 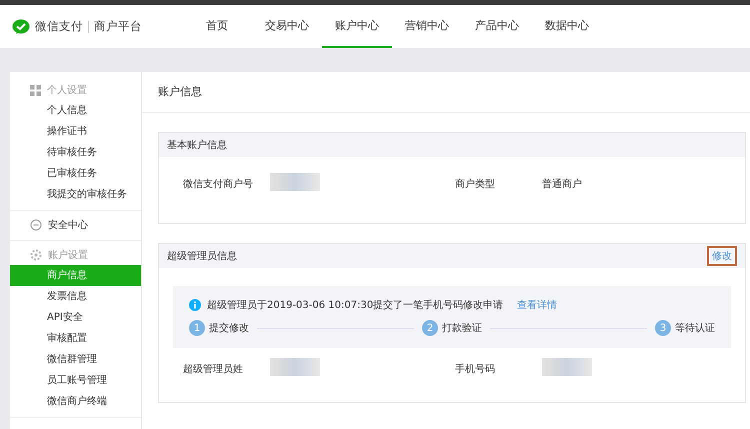 I want to click on platform-name: 商户平台, so click(x=118, y=26).